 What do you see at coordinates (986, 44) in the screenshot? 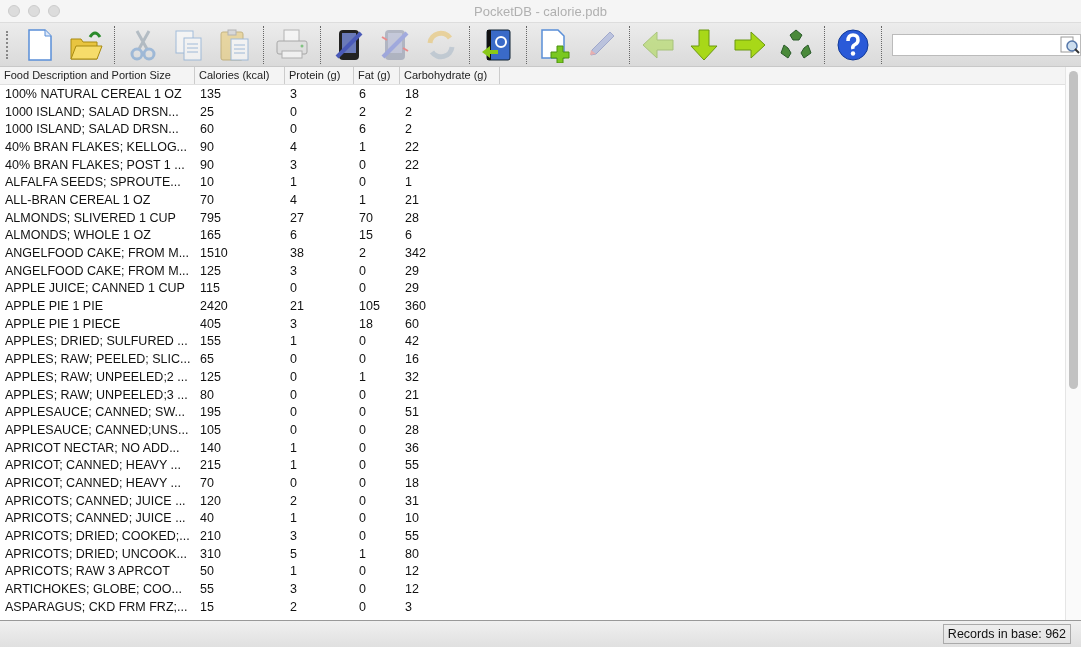
I see `search-field` at bounding box center [986, 44].